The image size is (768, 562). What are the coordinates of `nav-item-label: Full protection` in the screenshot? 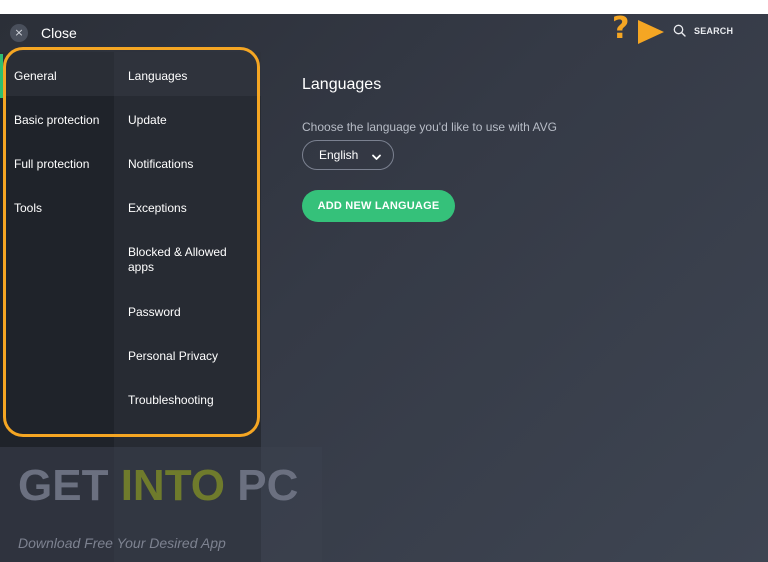 It's located at (52, 164).